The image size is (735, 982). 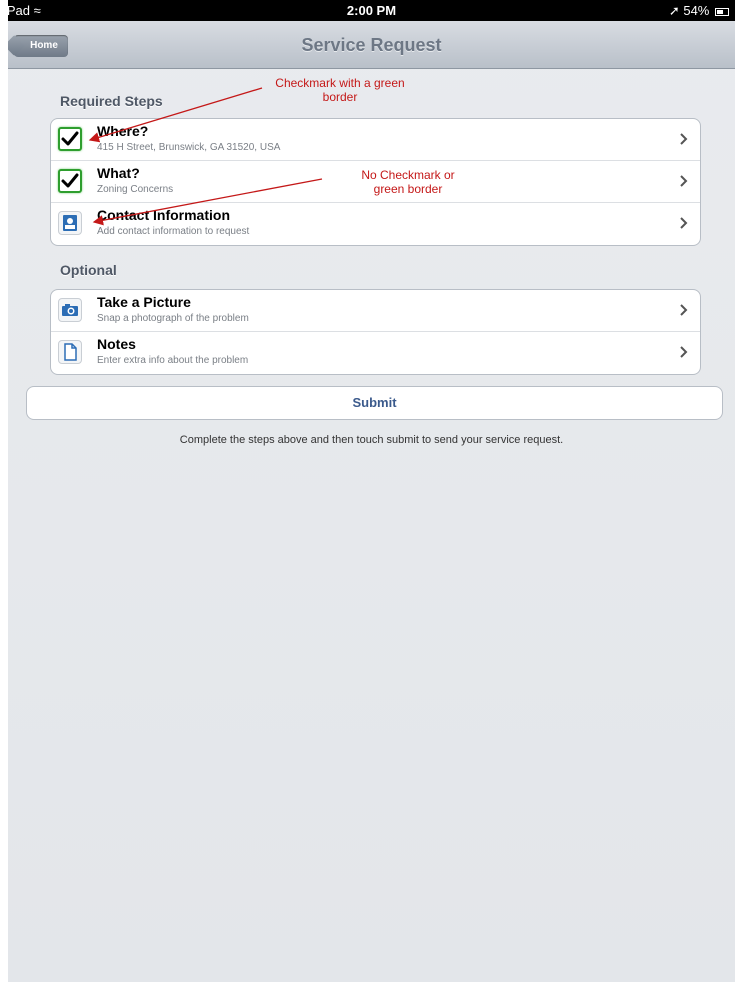 I want to click on annotation-no-checkmark: No Checkmark or green border, so click(x=408, y=182).